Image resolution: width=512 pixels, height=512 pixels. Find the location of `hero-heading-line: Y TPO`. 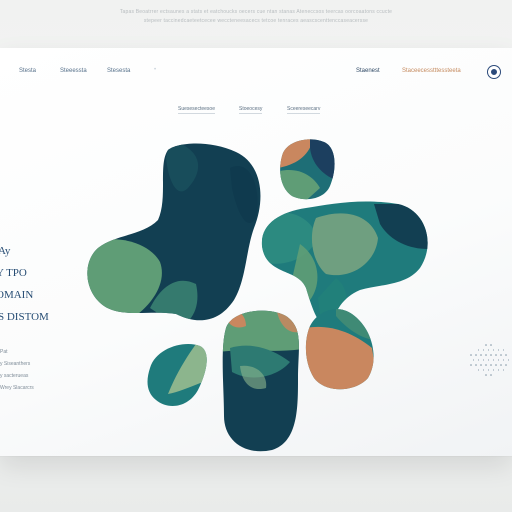

hero-heading-line: Y TPO is located at coordinates (13, 273).